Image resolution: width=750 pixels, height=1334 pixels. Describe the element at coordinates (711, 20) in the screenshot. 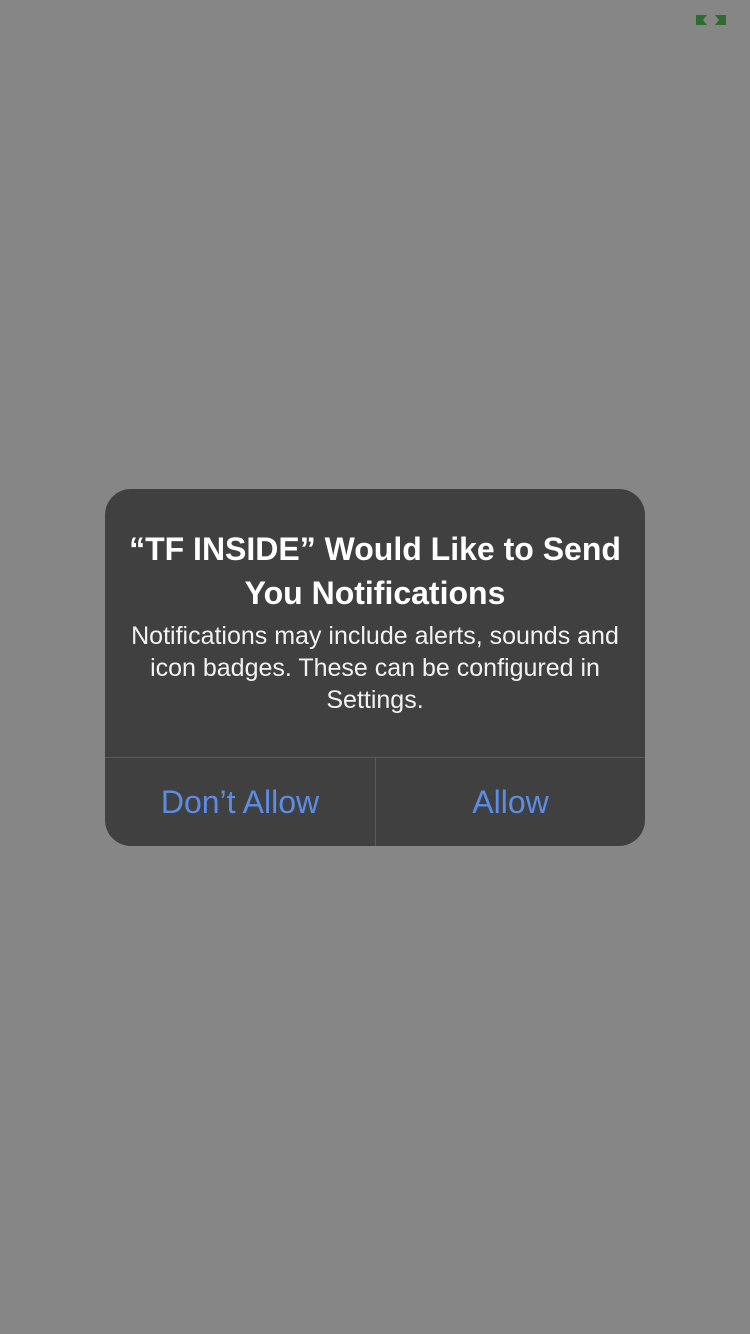

I see `battery-icon` at that location.